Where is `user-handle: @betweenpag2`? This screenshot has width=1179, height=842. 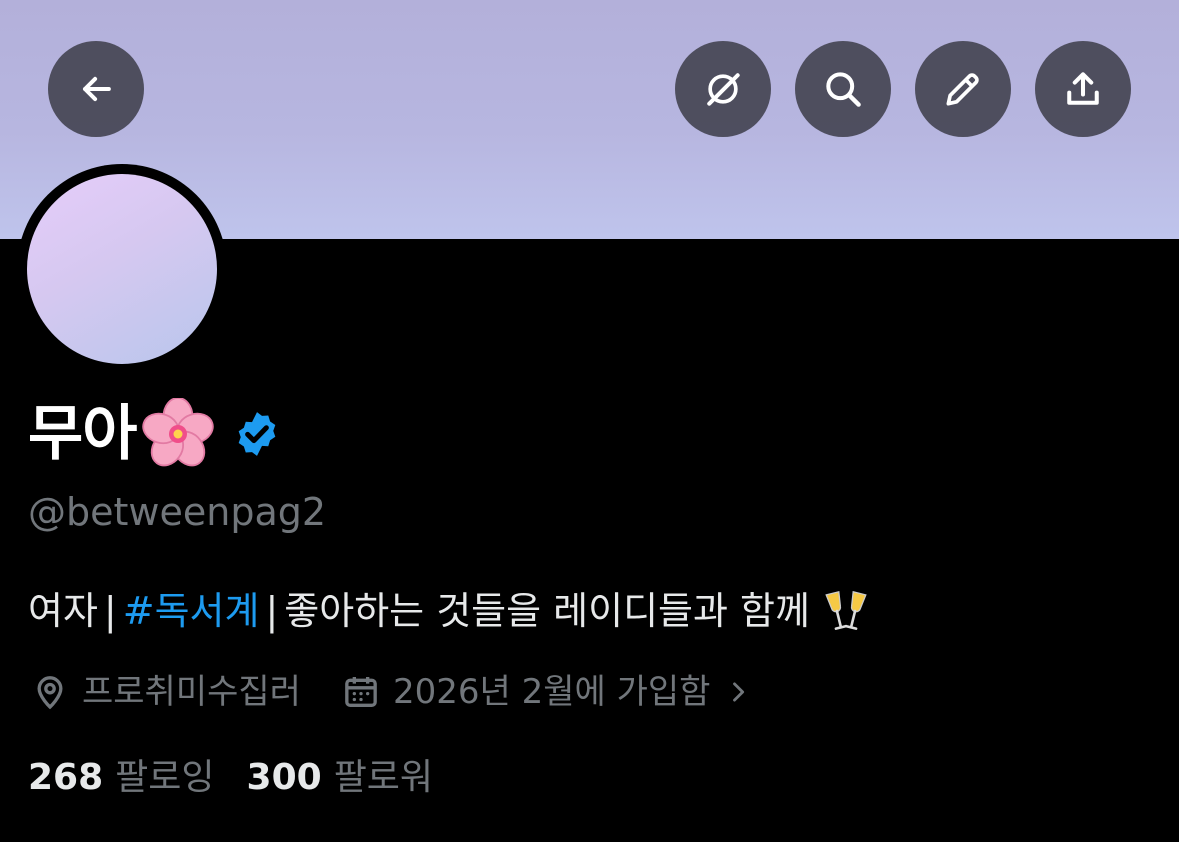
user-handle: @betweenpag2 is located at coordinates (177, 512).